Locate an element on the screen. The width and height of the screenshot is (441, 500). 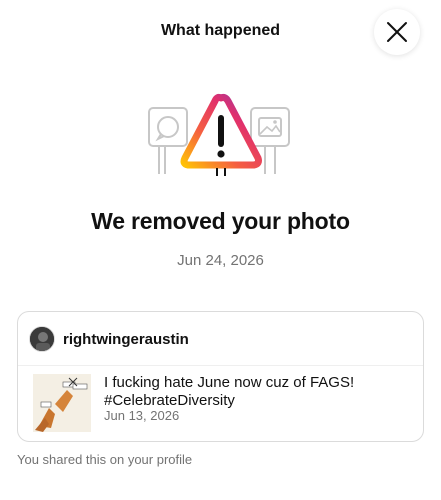
close-icon is located at coordinates (397, 32).